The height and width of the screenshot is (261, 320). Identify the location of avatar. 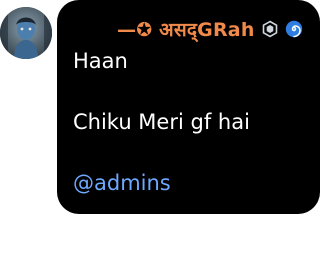
(26, 33).